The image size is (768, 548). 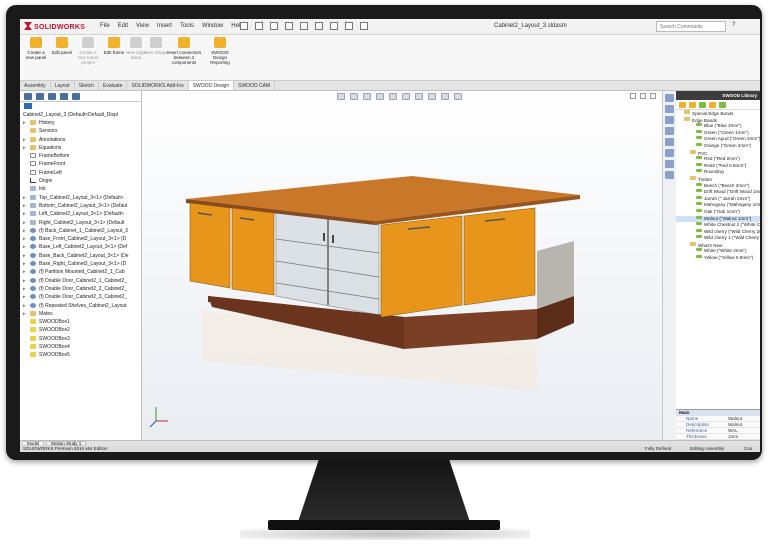 I want to click on edit-frame-button: Edit frame, so click(x=114, y=46).